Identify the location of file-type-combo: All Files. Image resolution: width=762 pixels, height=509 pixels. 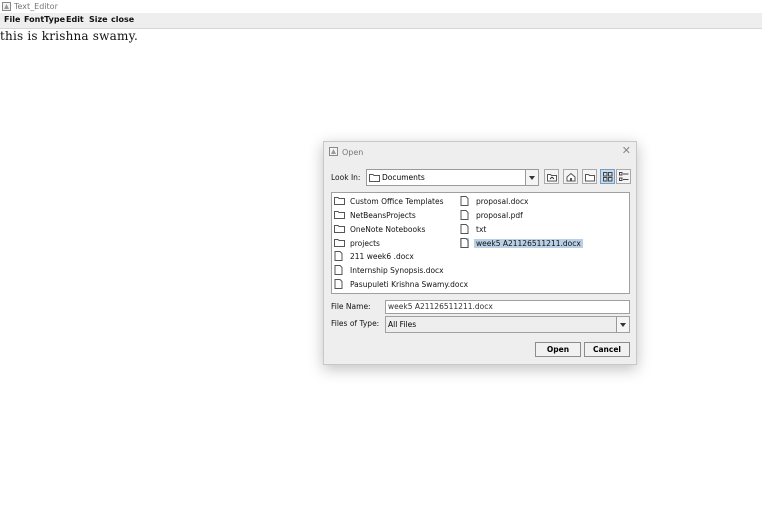
(507, 324).